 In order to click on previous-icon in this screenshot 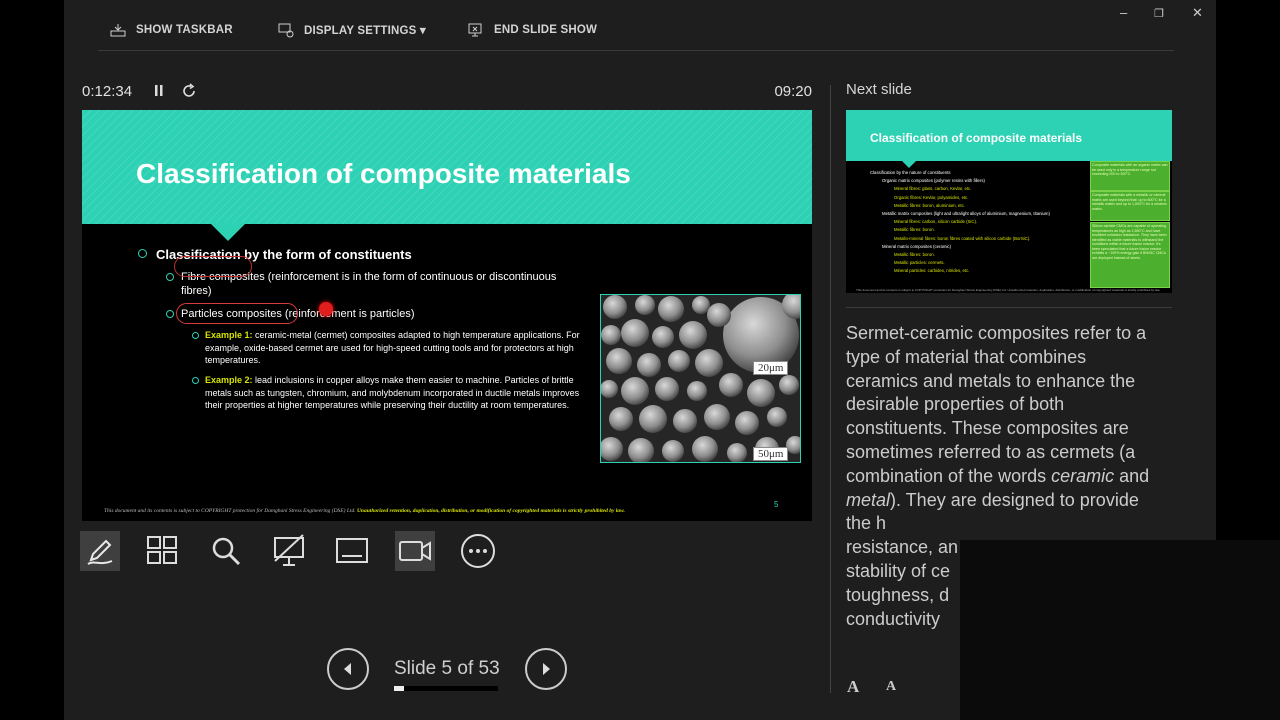, I will do `click(347, 669)`.